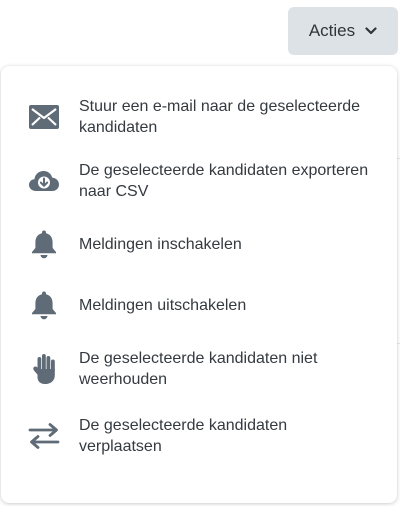  What do you see at coordinates (183, 436) in the screenshot?
I see `menu-item-label: De geselecteerde kandidaten verplaatsen` at bounding box center [183, 436].